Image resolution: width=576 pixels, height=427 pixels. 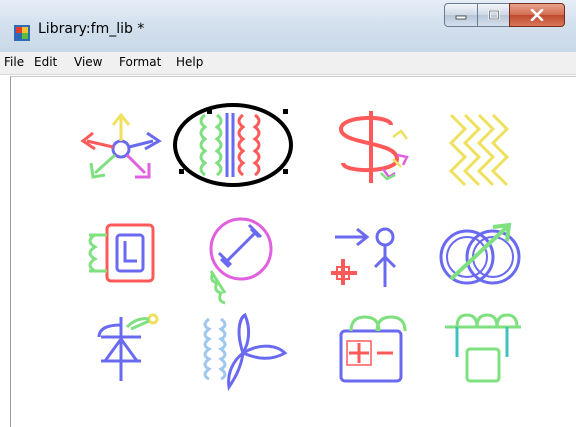 I want to click on window-controls, so click(x=506, y=15).